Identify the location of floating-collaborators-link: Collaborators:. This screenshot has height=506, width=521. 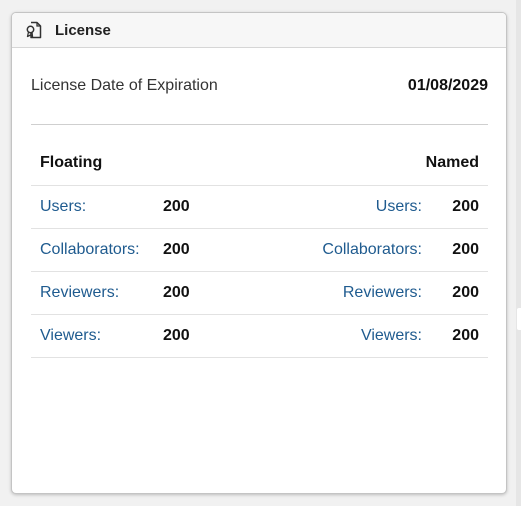
(90, 250).